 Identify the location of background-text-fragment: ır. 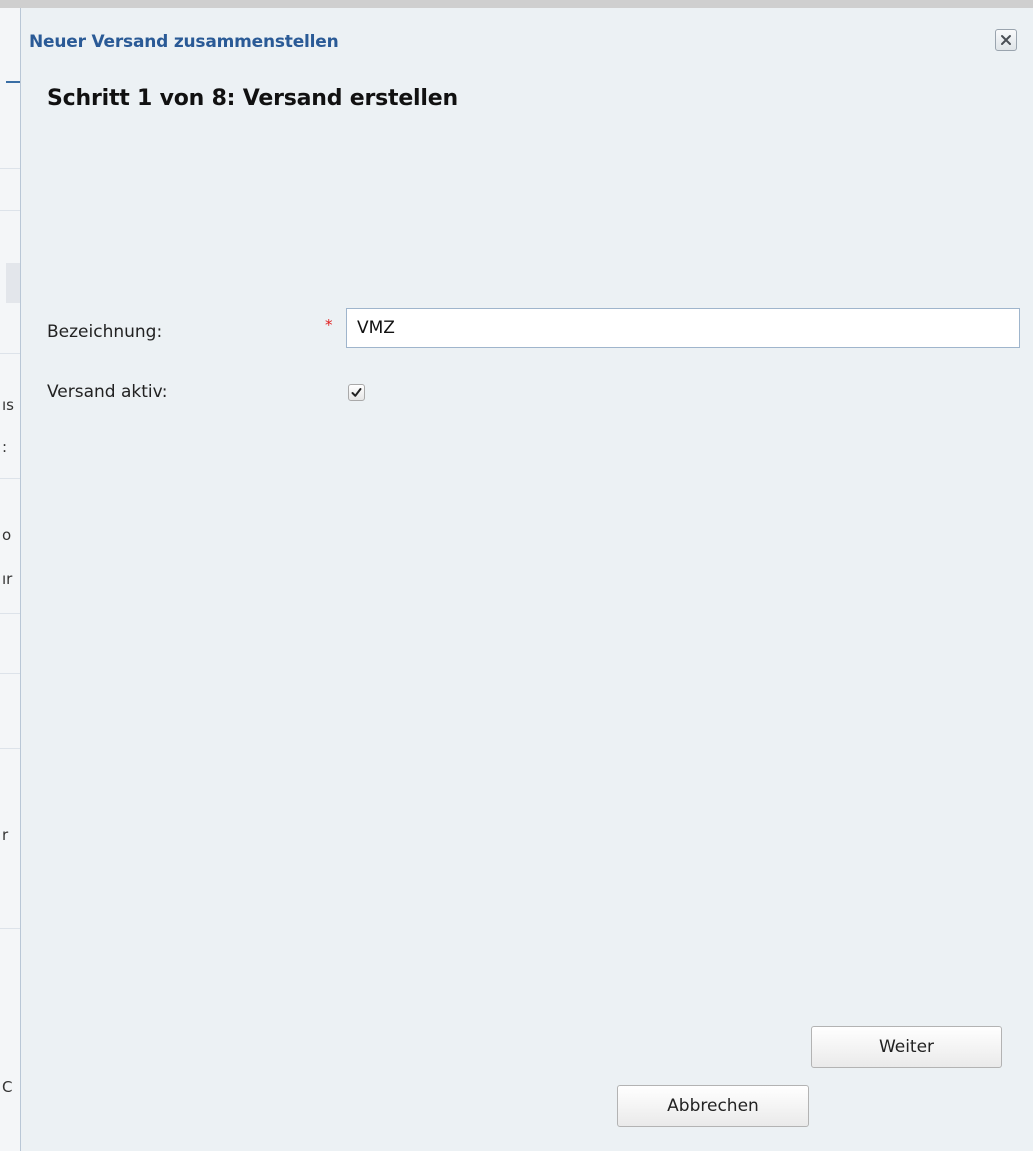
(7, 579).